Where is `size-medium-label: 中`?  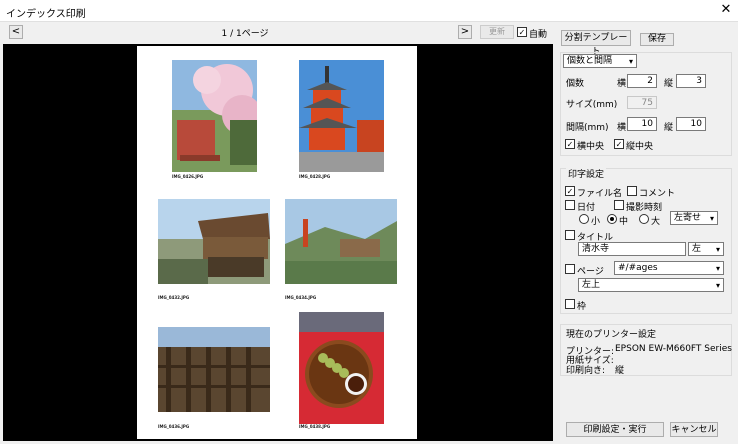 size-medium-label: 中 is located at coordinates (624, 222).